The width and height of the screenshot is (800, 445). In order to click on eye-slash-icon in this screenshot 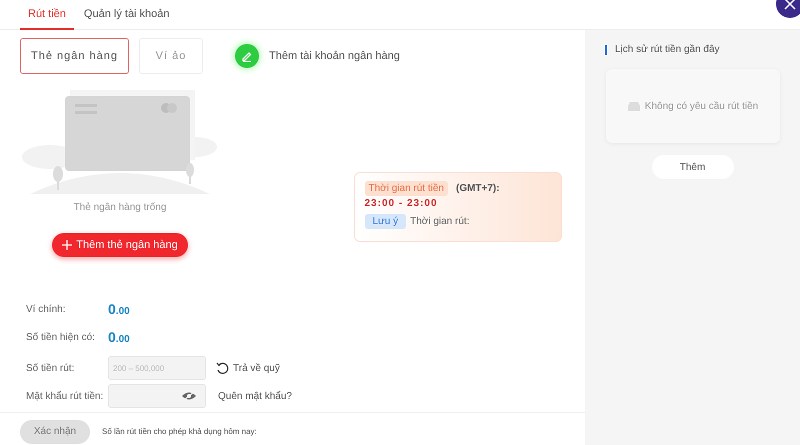, I will do `click(189, 396)`.